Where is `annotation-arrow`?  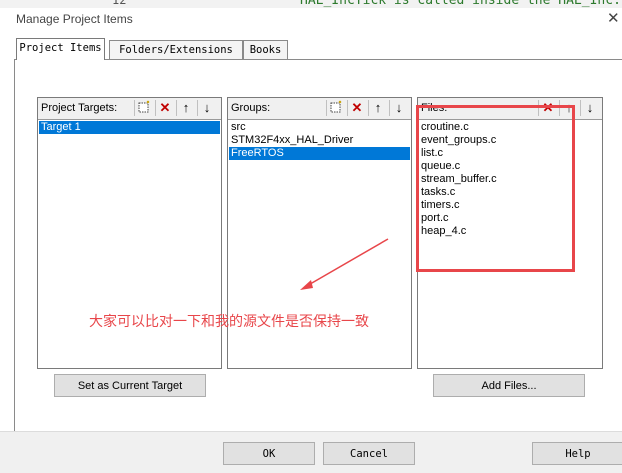 annotation-arrow is located at coordinates (344, 264).